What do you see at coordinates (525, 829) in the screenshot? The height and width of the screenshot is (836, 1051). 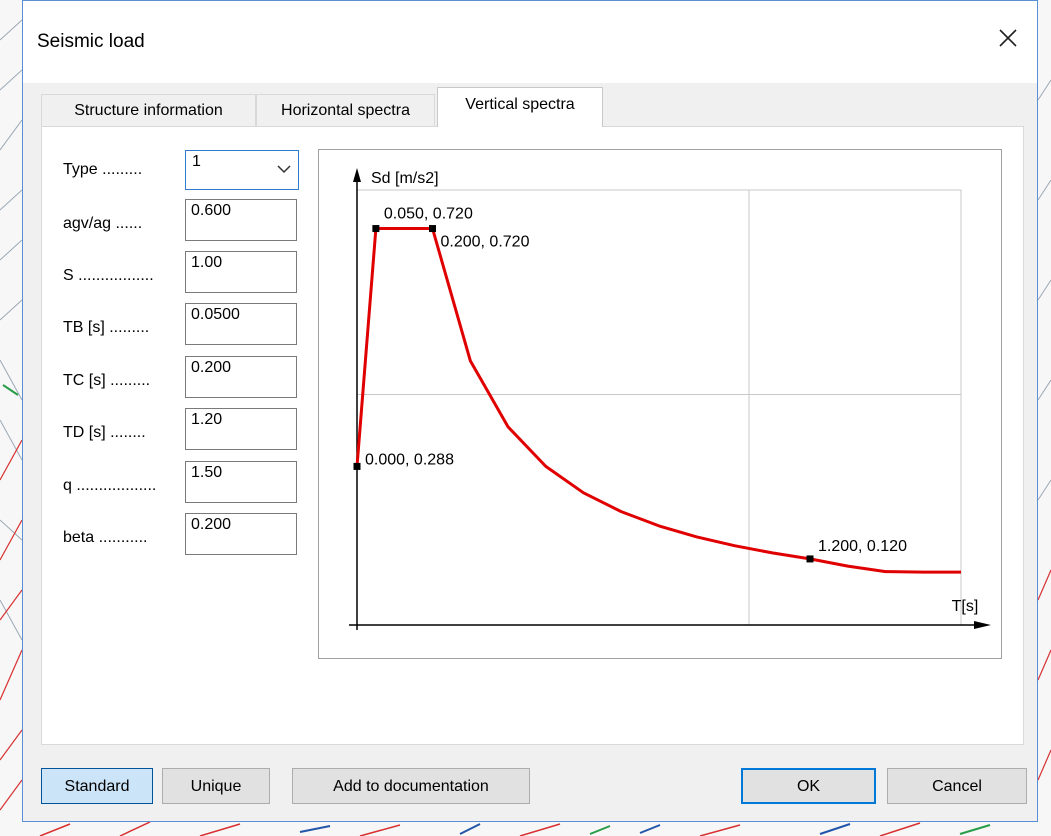 I see `background-drawing-bottom` at bounding box center [525, 829].